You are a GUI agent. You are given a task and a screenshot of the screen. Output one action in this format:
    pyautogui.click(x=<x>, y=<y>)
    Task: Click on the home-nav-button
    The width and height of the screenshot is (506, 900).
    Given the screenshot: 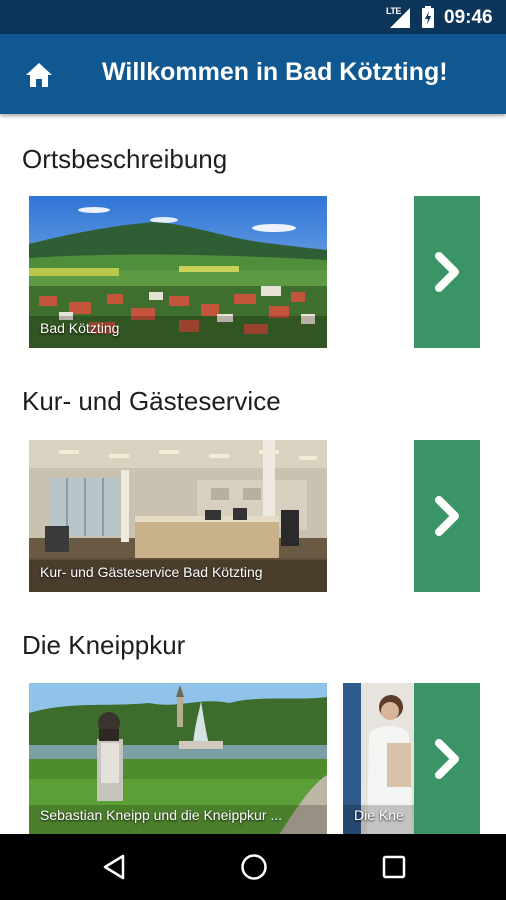 What is the action you would take?
    pyautogui.click(x=254, y=867)
    